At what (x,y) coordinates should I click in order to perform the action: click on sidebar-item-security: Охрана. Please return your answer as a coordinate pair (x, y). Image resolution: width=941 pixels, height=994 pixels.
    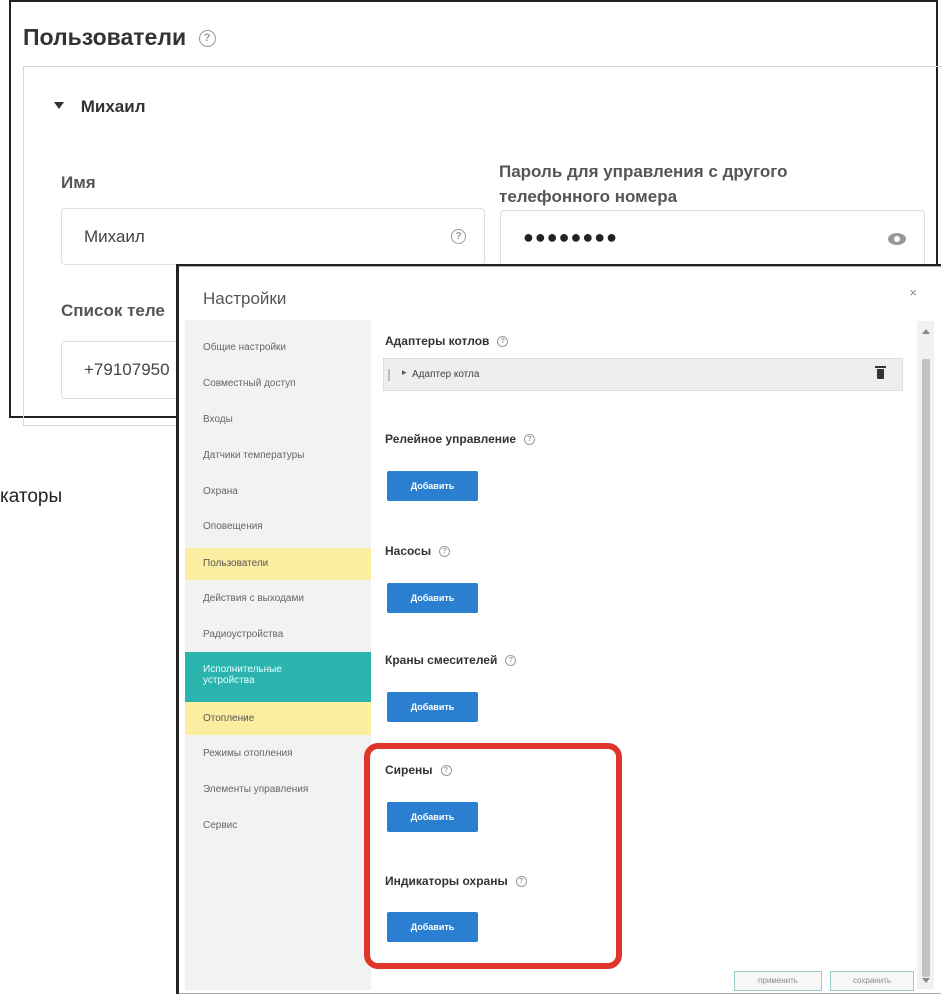
    Looking at the image, I should click on (278, 491).